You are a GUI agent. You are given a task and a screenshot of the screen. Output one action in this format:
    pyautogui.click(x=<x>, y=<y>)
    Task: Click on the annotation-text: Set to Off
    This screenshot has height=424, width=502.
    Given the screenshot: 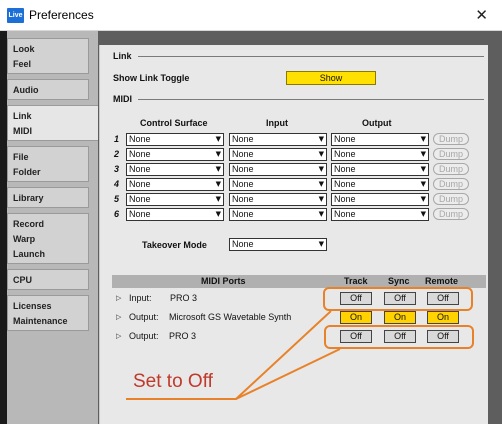 What is the action you would take?
    pyautogui.click(x=173, y=381)
    